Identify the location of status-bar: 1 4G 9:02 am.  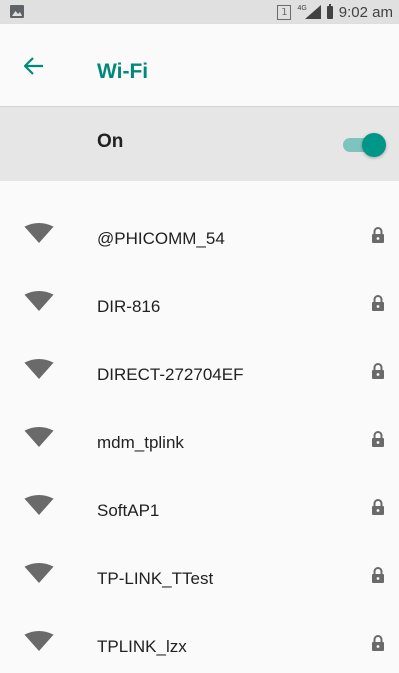
(199, 12).